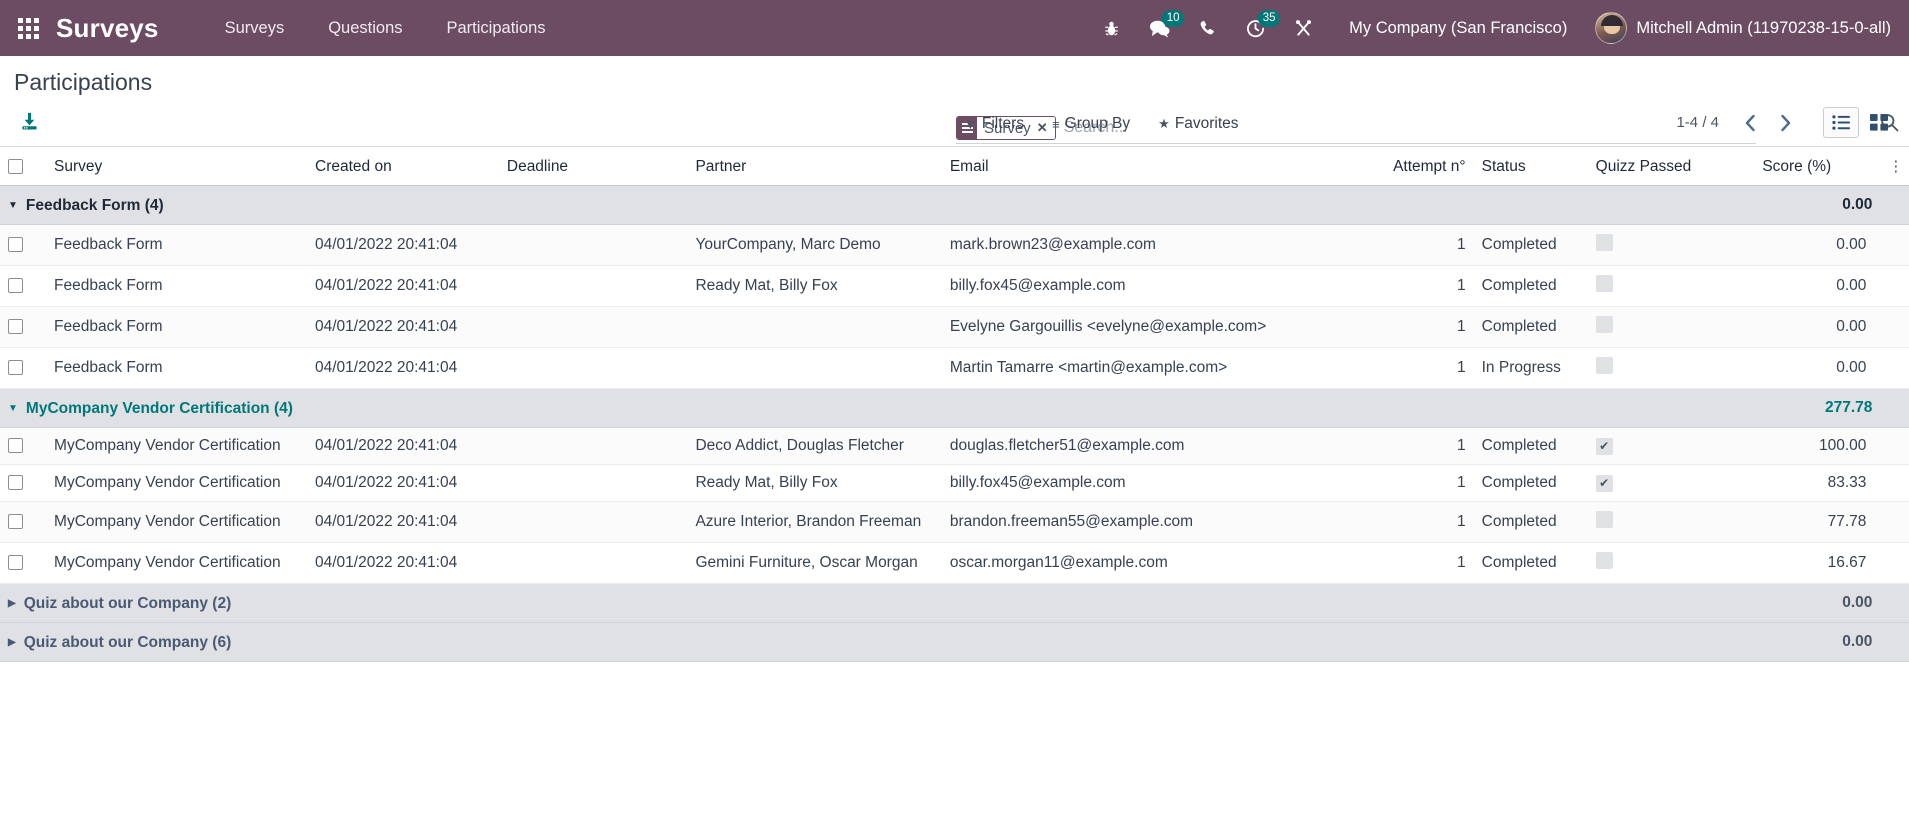  I want to click on cell-score: 16.67, so click(1847, 562).